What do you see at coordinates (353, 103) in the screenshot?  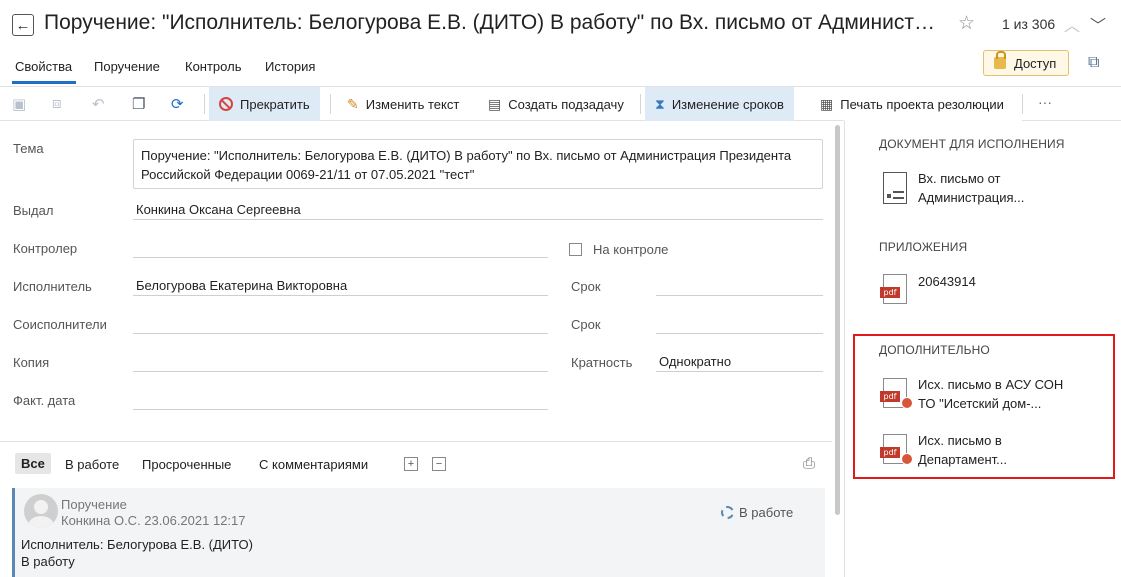 I see `pencil-icon: ✎` at bounding box center [353, 103].